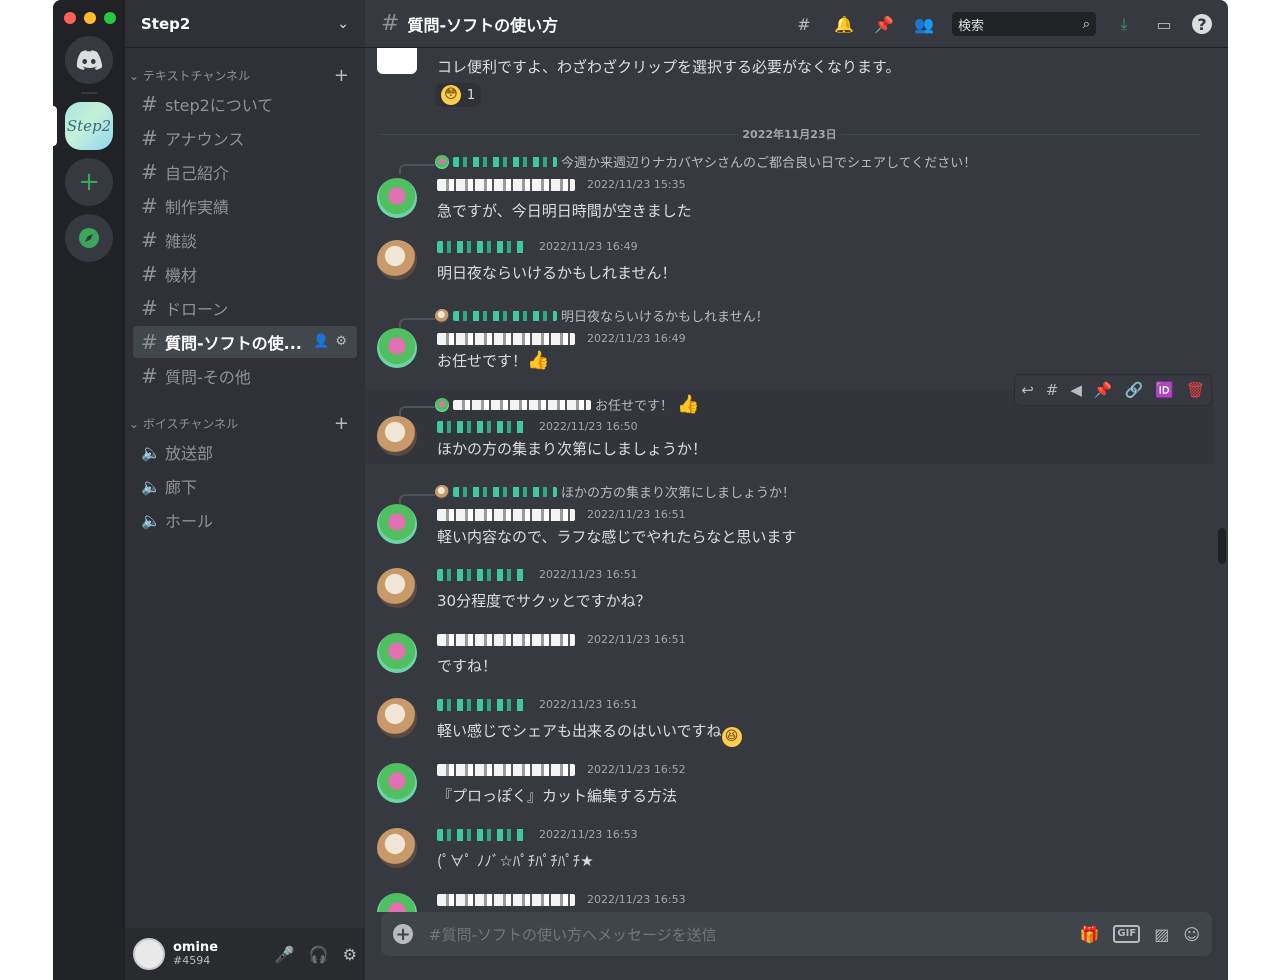 The width and height of the screenshot is (1280, 980). Describe the element at coordinates (341, 75) in the screenshot. I see `add-text-channel-icon: +` at that location.